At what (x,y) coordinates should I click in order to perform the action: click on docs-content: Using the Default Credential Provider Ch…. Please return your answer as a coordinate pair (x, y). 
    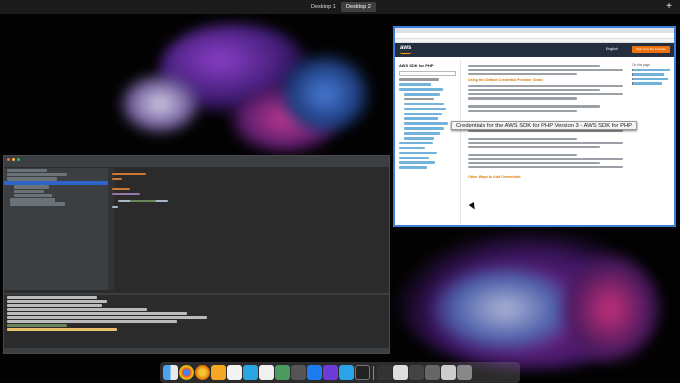
    Looking at the image, I should click on (545, 142).